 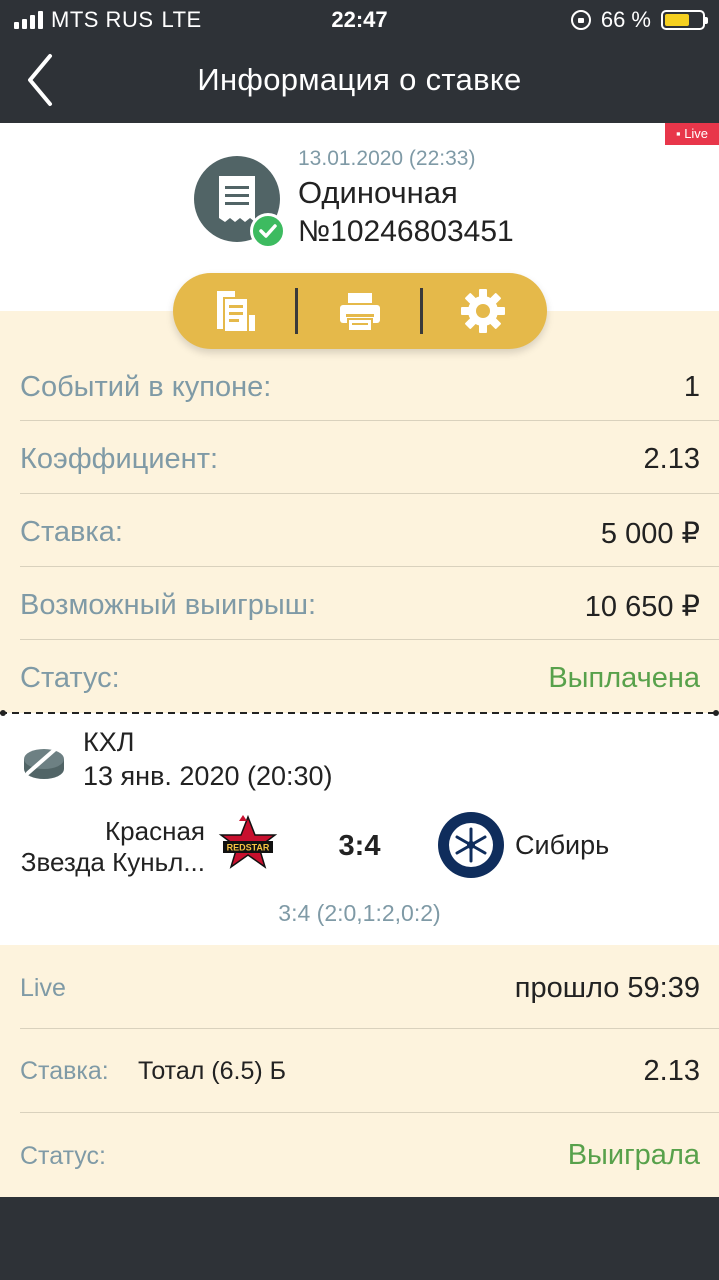 I want to click on page-title: Информация о ставке, so click(x=359, y=79).